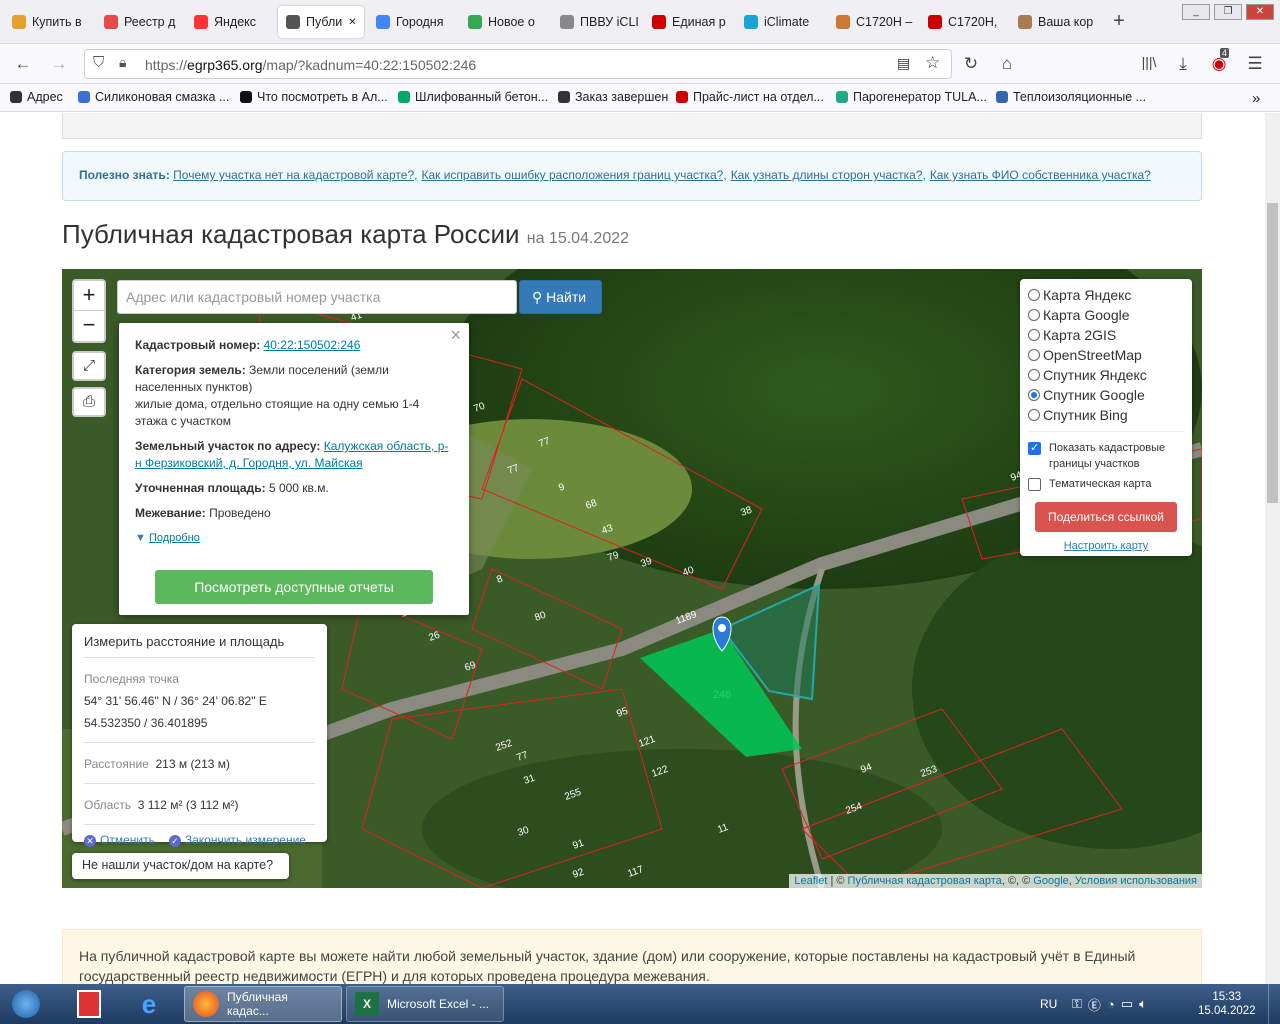 This screenshot has height=1024, width=1280. Describe the element at coordinates (903, 63) in the screenshot. I see `reader-icon: ▤` at that location.